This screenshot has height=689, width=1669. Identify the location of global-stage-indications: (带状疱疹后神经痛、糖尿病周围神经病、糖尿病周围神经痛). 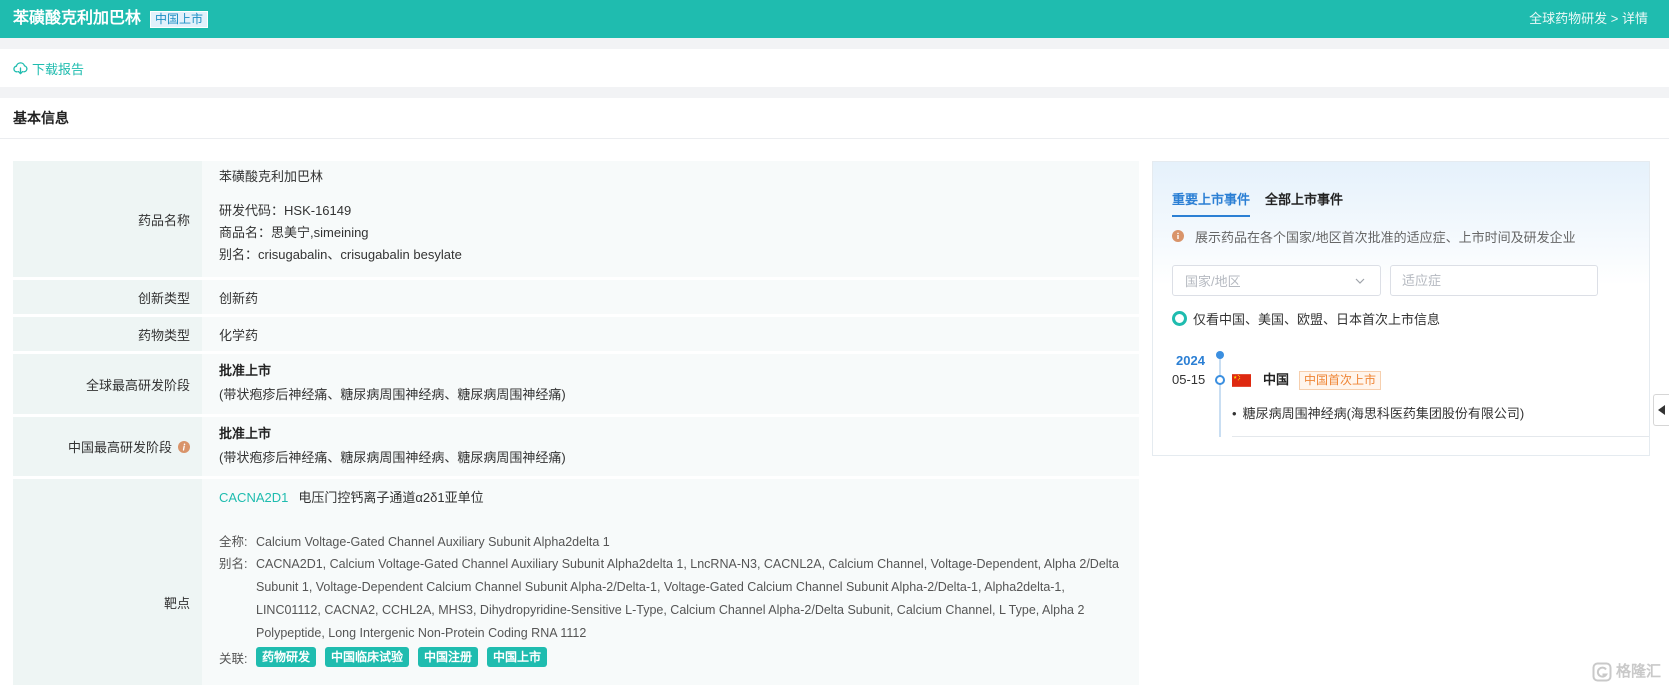
(392, 394).